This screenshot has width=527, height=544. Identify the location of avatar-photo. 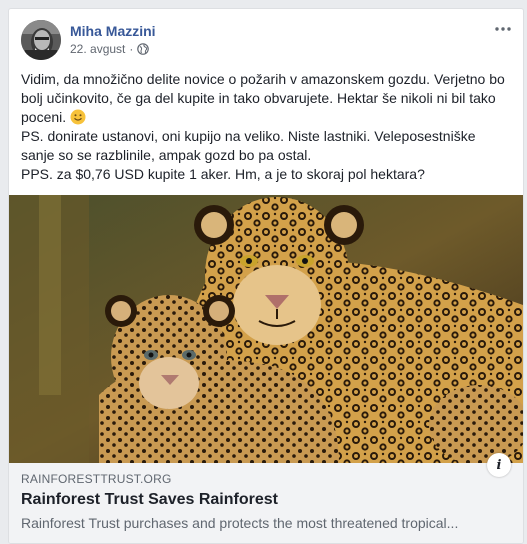
(41, 40).